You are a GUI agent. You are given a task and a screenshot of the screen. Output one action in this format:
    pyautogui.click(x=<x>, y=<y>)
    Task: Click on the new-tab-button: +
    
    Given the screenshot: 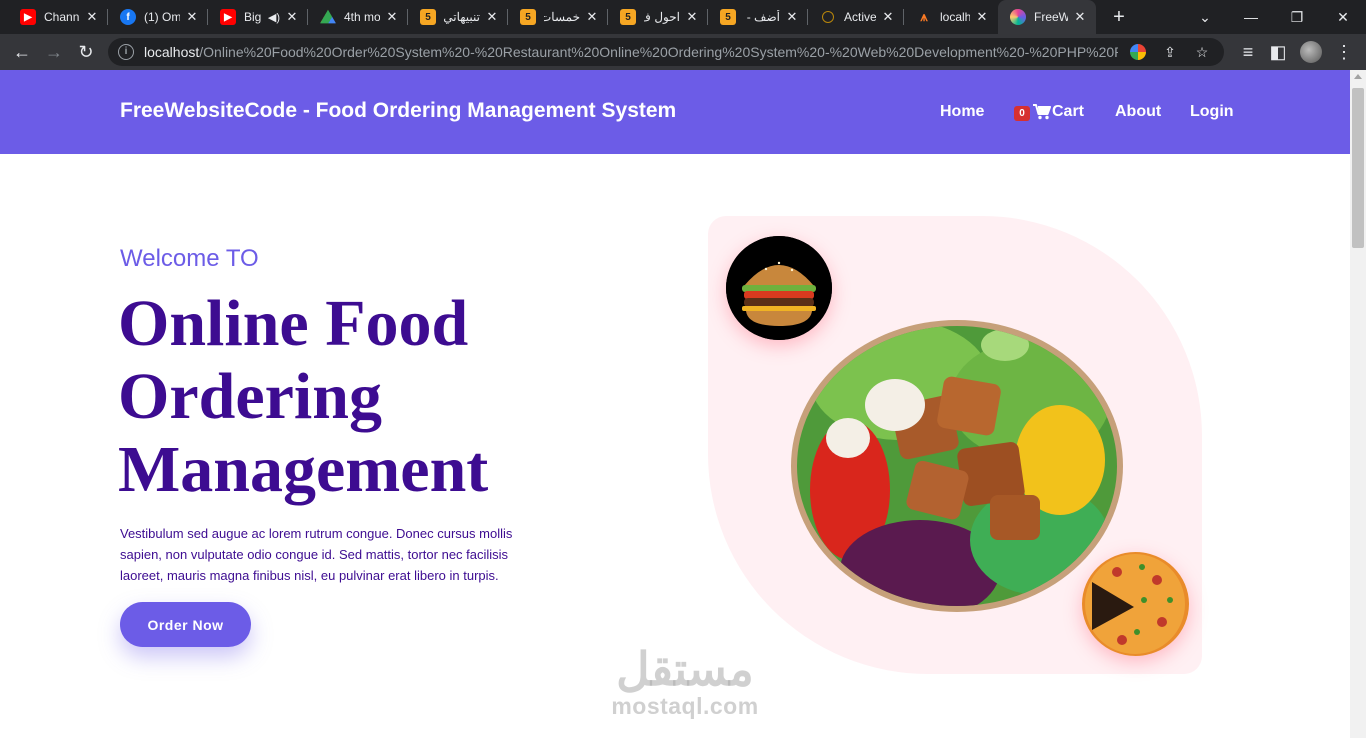 What is the action you would take?
    pyautogui.click(x=1119, y=17)
    